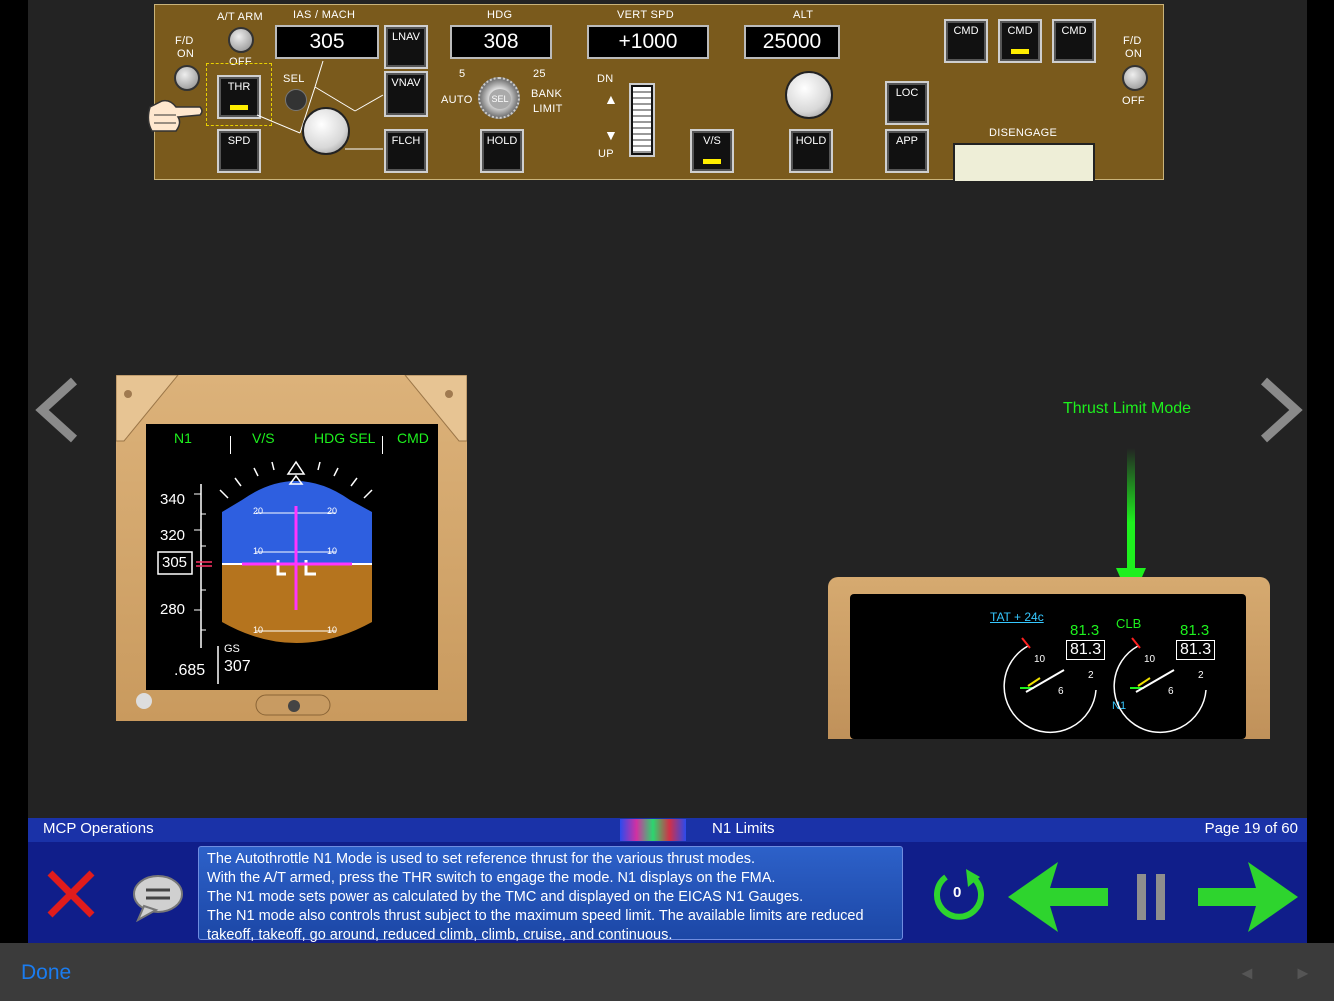 The image size is (1334, 1001). What do you see at coordinates (241, 40) in the screenshot?
I see `at-arm-switch` at bounding box center [241, 40].